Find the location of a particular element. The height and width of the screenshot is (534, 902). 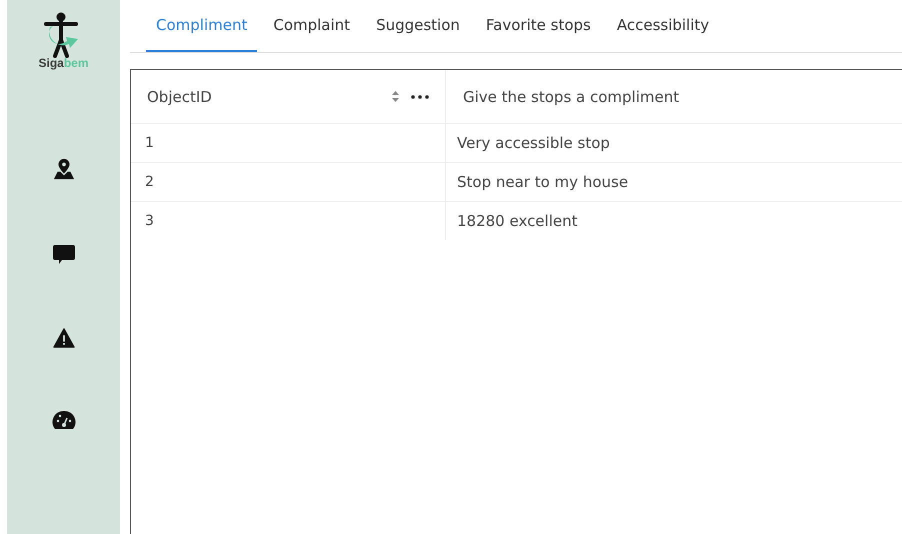

tab: Complaint is located at coordinates (311, 26).